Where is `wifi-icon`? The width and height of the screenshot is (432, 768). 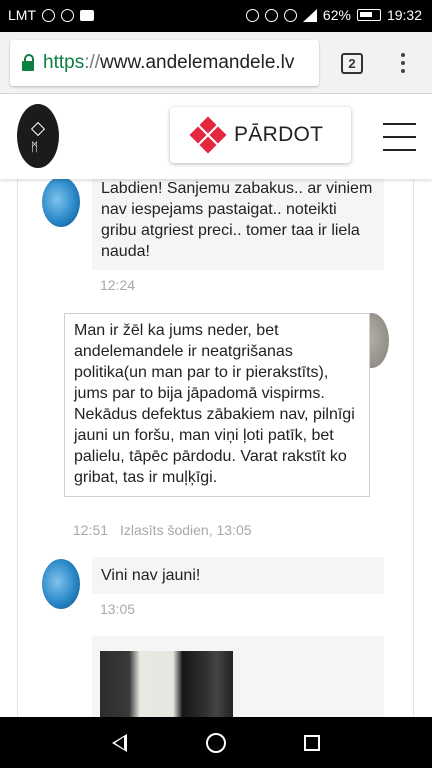 wifi-icon is located at coordinates (290, 15).